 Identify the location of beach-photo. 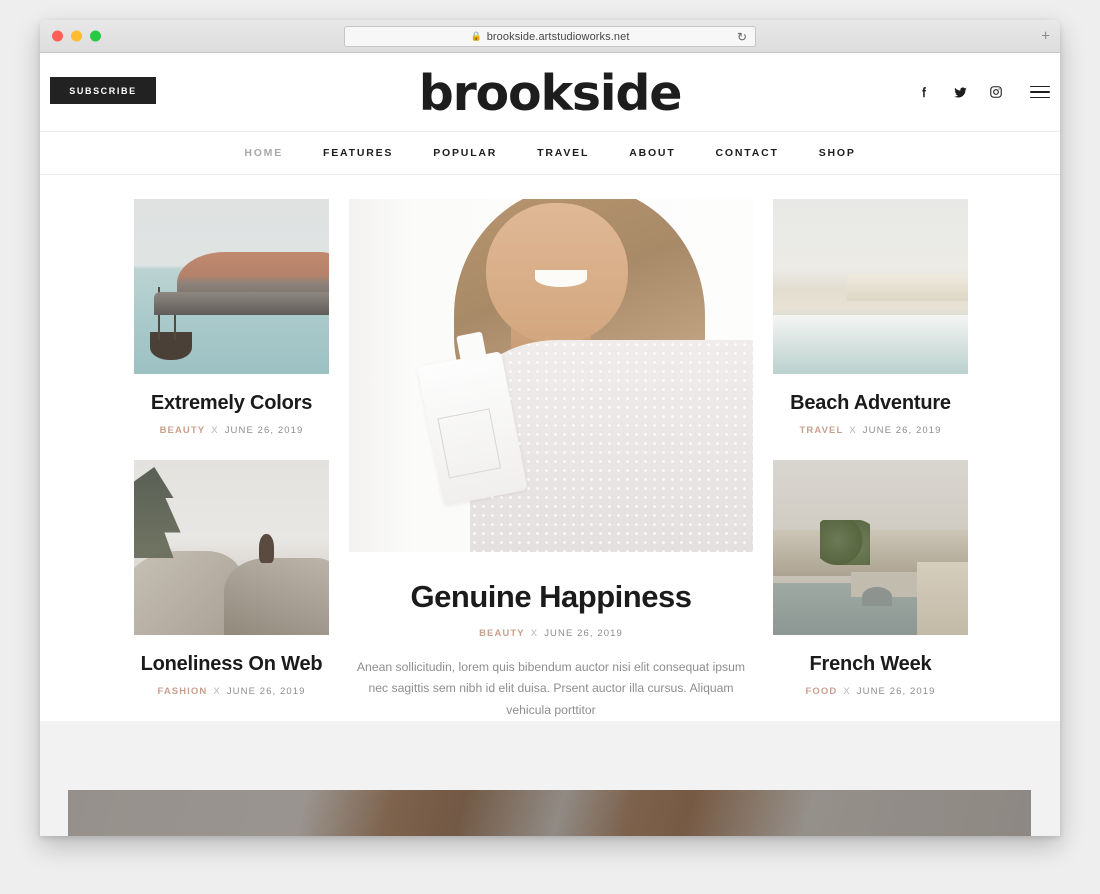
(870, 286).